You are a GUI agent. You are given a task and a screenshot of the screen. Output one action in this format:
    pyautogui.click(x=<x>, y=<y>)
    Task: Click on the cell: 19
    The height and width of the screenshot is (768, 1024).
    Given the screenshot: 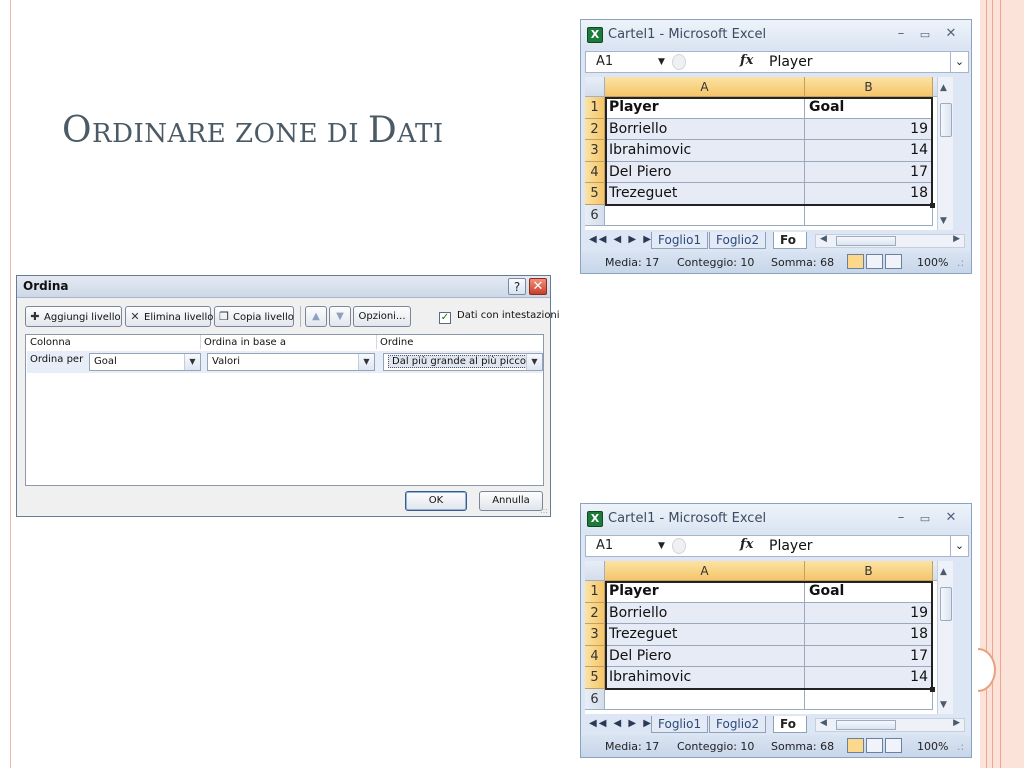 What is the action you would take?
    pyautogui.click(x=869, y=129)
    